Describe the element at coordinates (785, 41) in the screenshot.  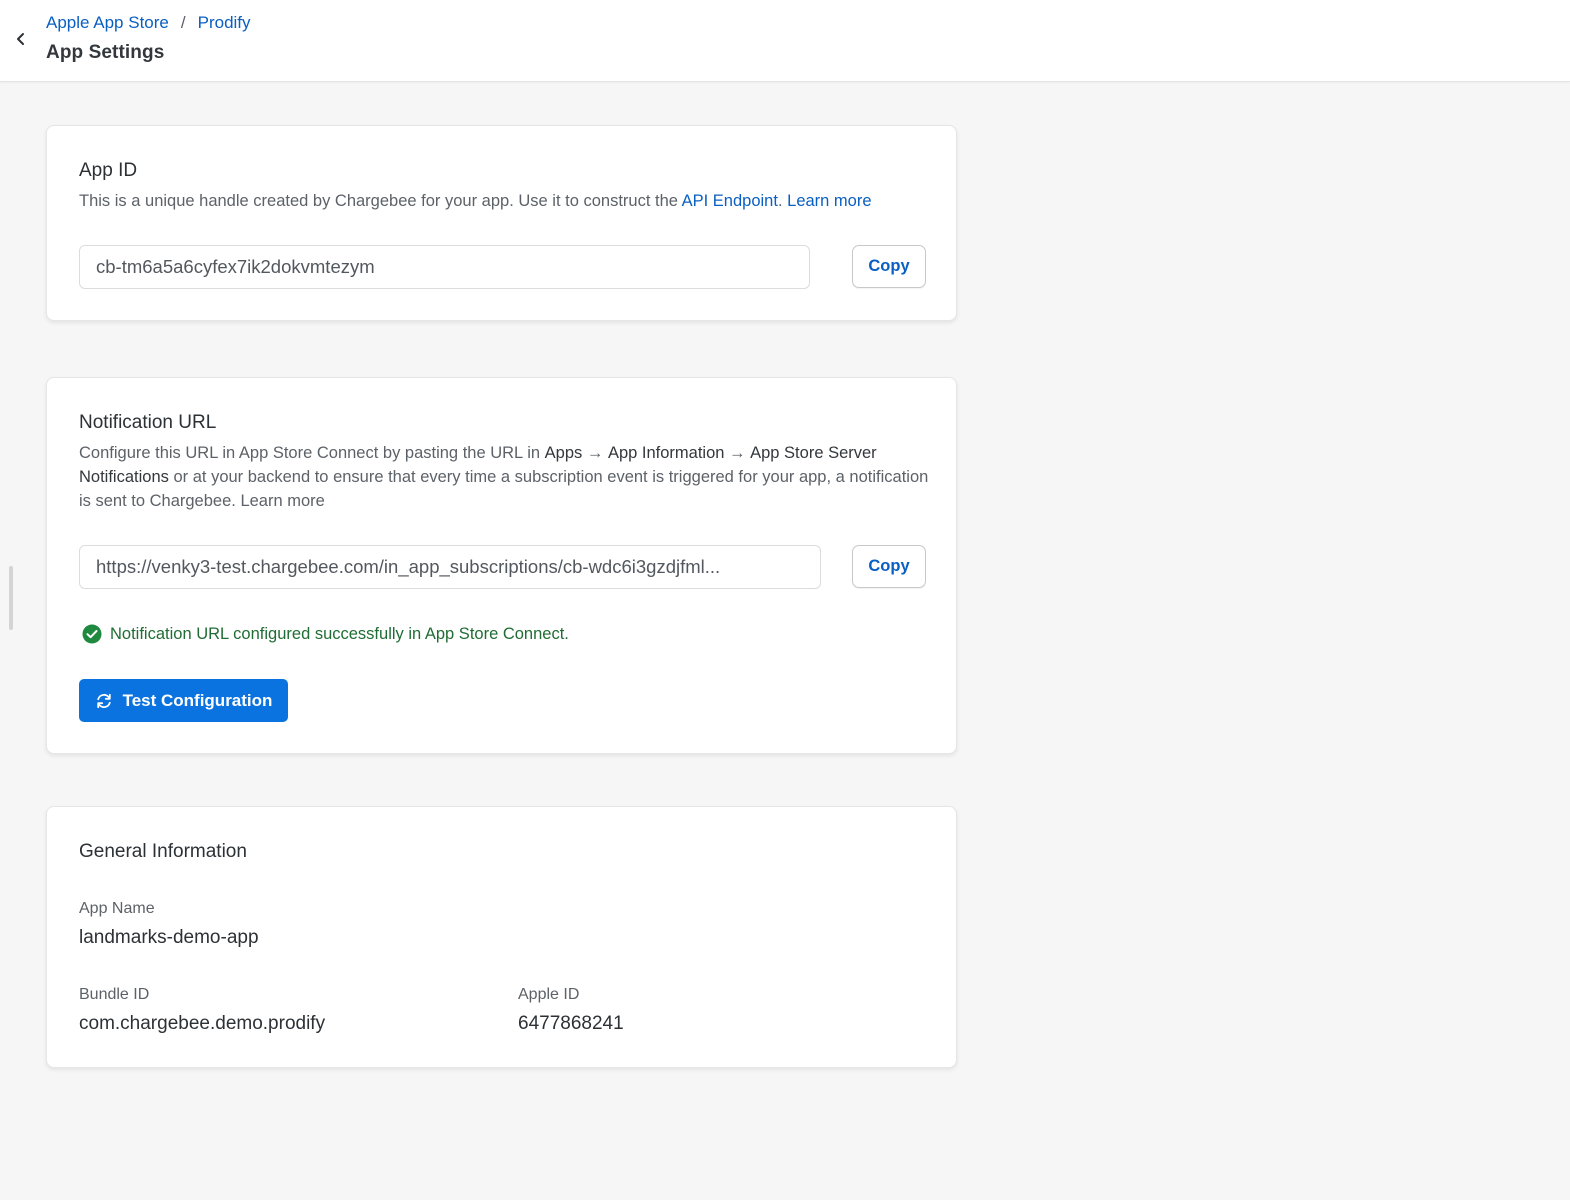
I see `page-header: Apple App Store / Prodify App Settings` at that location.